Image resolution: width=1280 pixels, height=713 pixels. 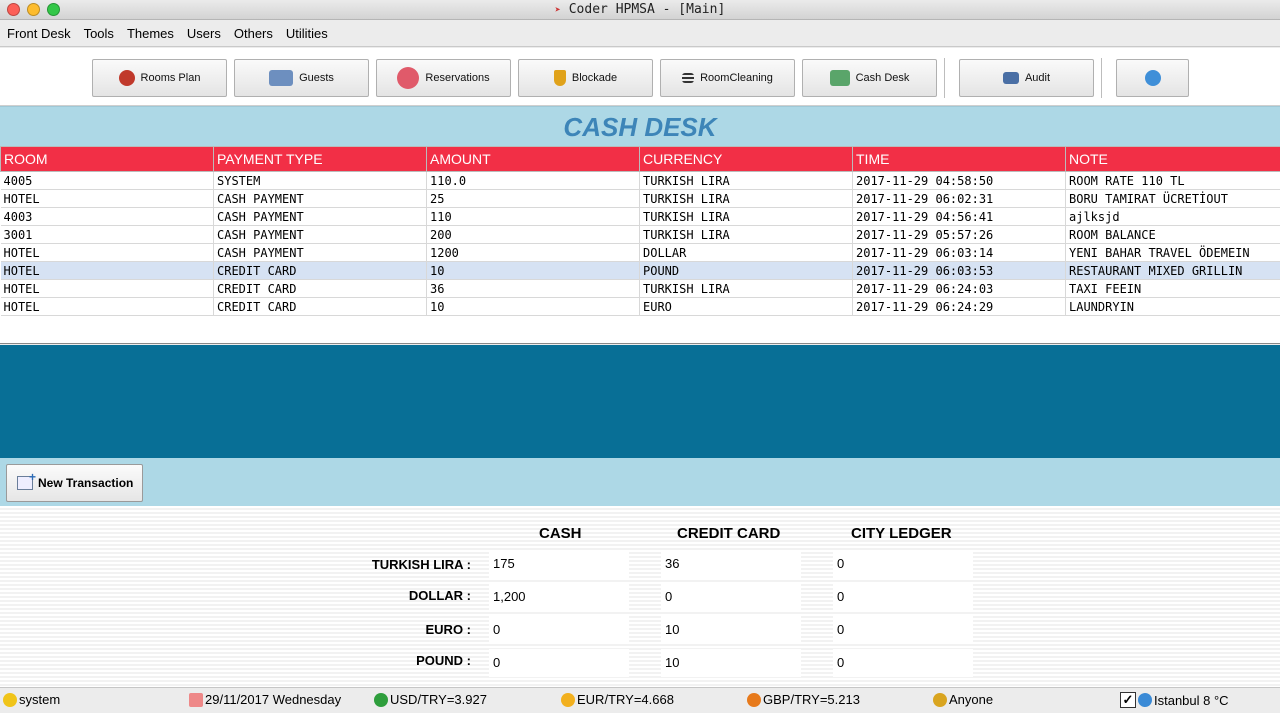 I want to click on refresh-icon, so click(x=1152, y=78).